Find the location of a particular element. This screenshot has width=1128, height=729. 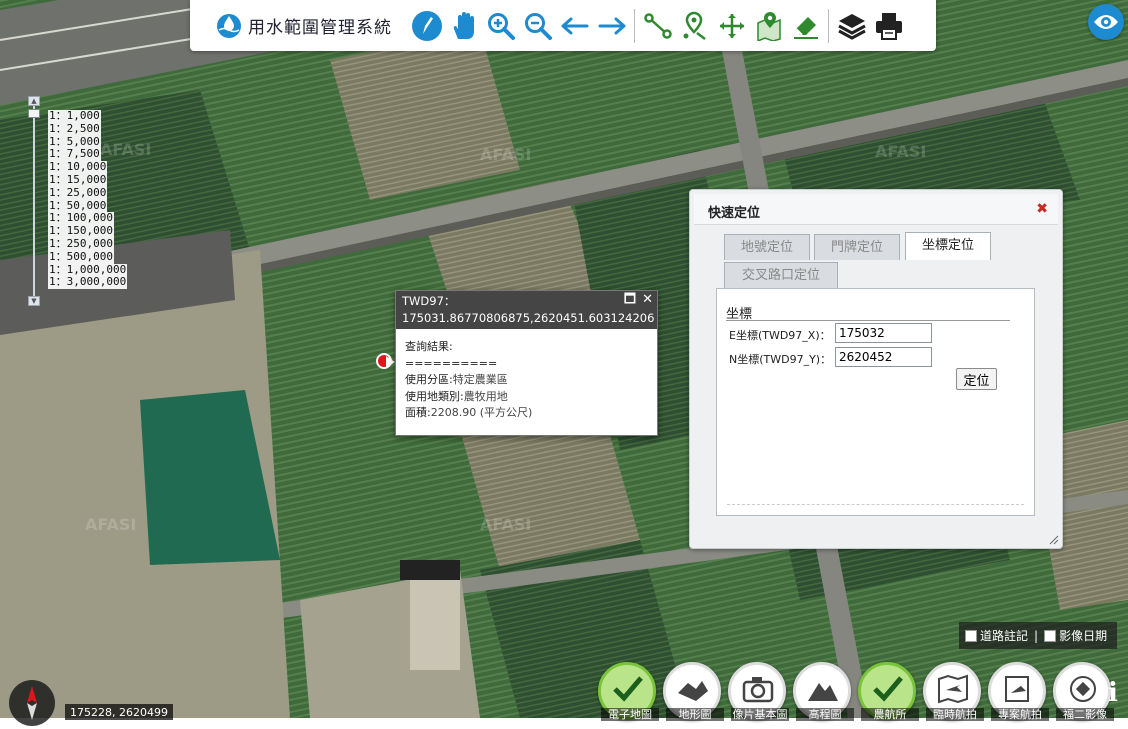

scale-item: 1：25,000 is located at coordinates (78, 193).